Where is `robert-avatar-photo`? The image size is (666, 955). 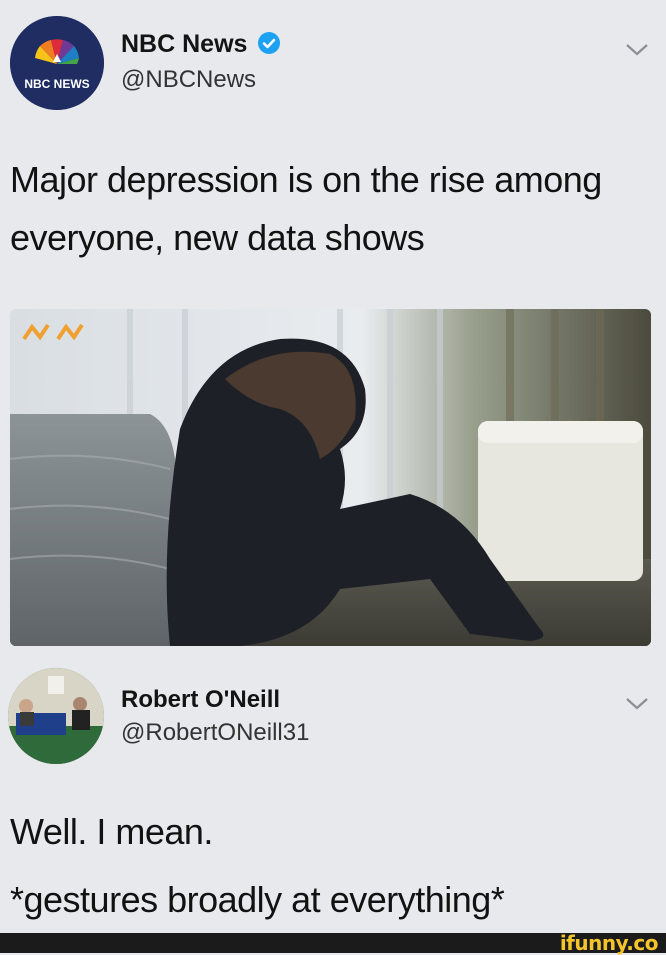
robert-avatar-photo is located at coordinates (56, 716).